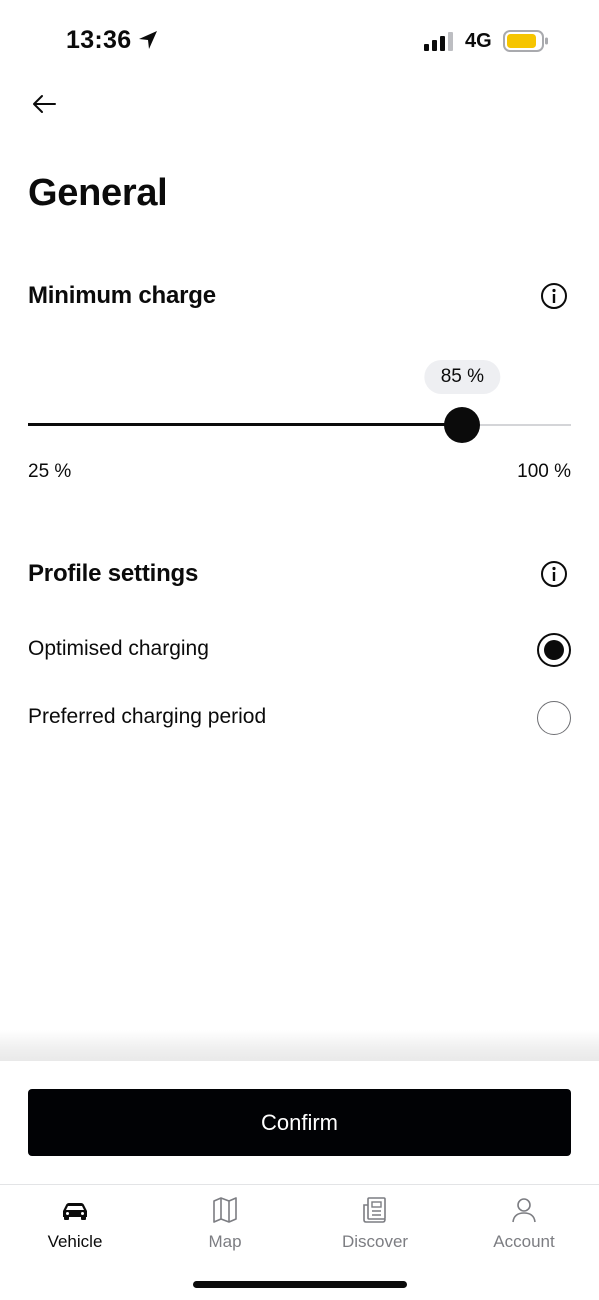 This screenshot has width=599, height=1300. I want to click on home-indicator, so click(300, 1284).